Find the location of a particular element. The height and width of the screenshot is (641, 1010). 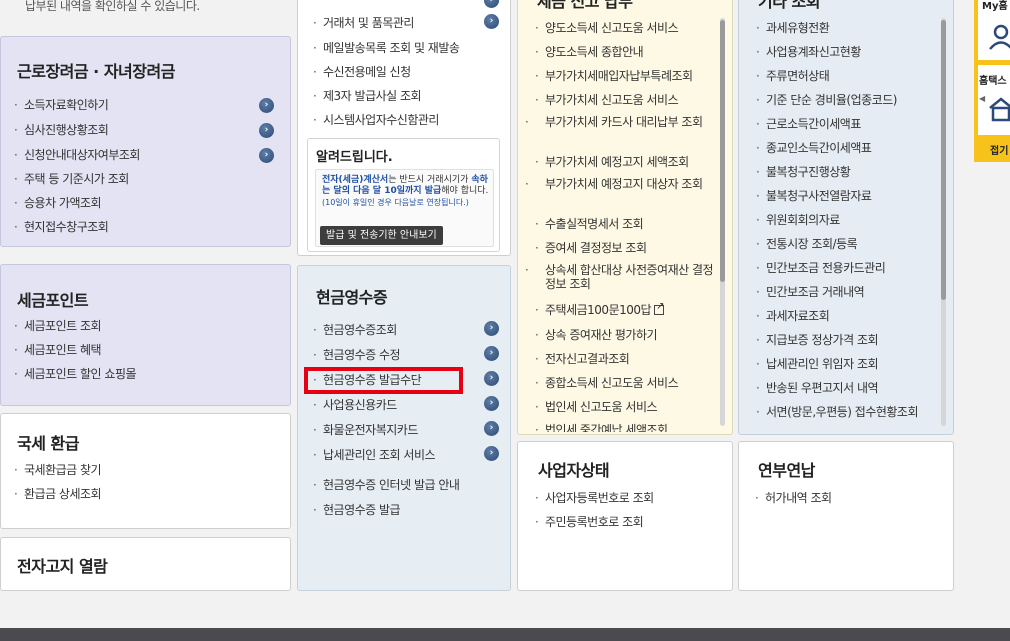

etc-item-7: · 불복청구진행상황 is located at coordinates (803, 171).